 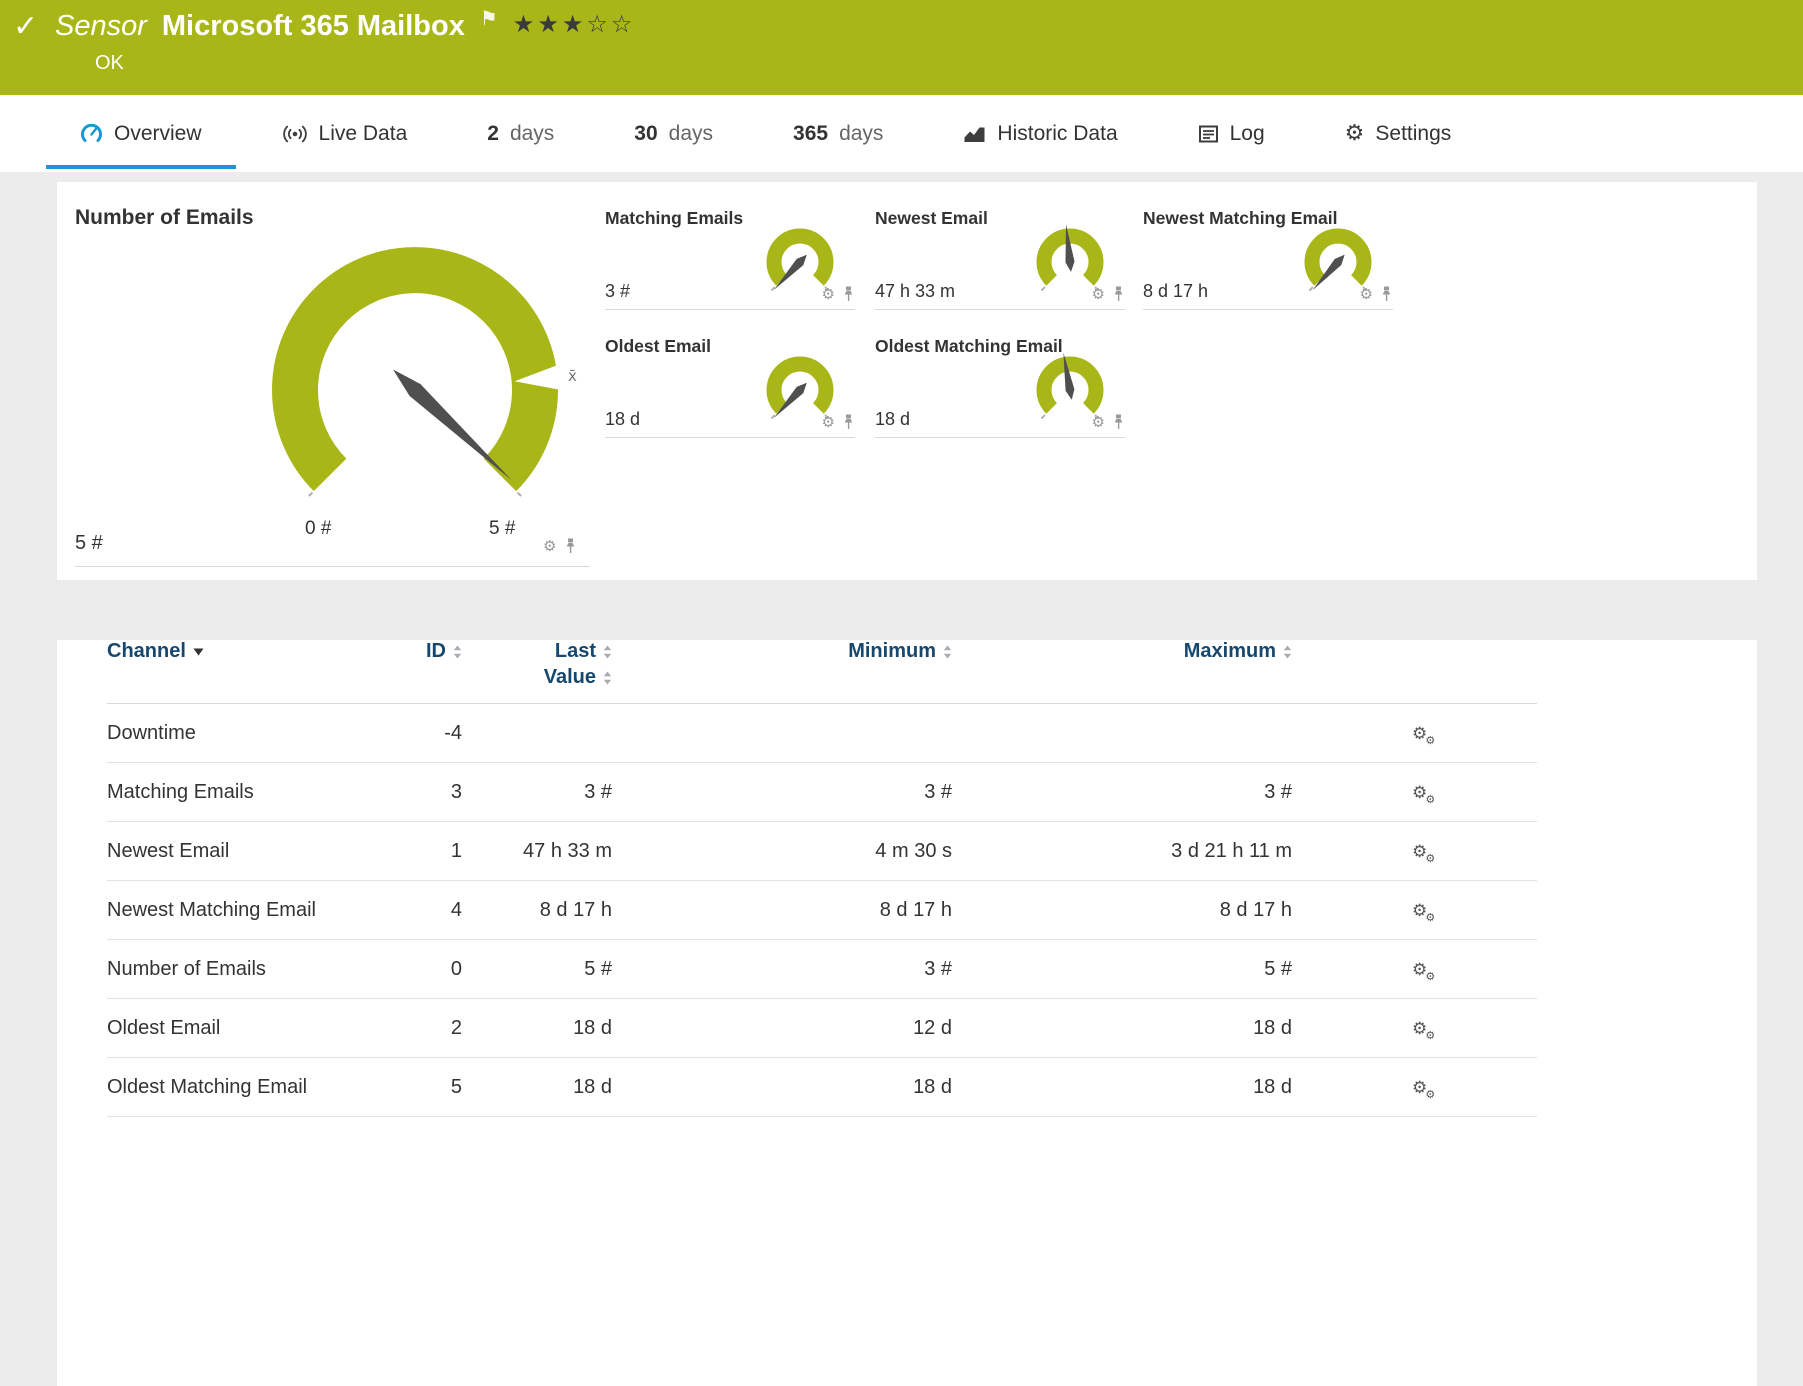 What do you see at coordinates (158, 133) in the screenshot?
I see `tab-label: Overview` at bounding box center [158, 133].